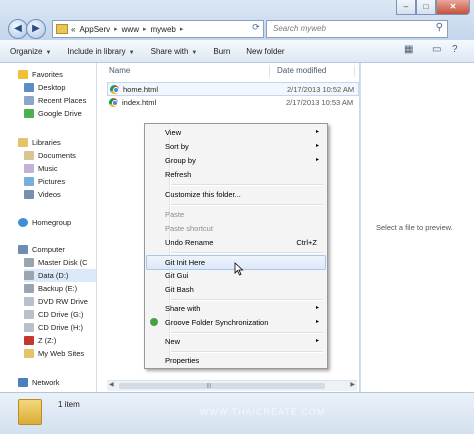  I want to click on libraries-icon, so click(23, 142).